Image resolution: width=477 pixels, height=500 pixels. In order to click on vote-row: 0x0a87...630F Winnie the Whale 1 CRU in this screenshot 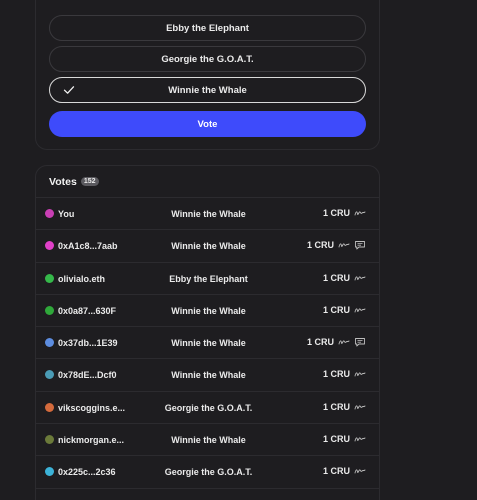, I will do `click(207, 311)`.